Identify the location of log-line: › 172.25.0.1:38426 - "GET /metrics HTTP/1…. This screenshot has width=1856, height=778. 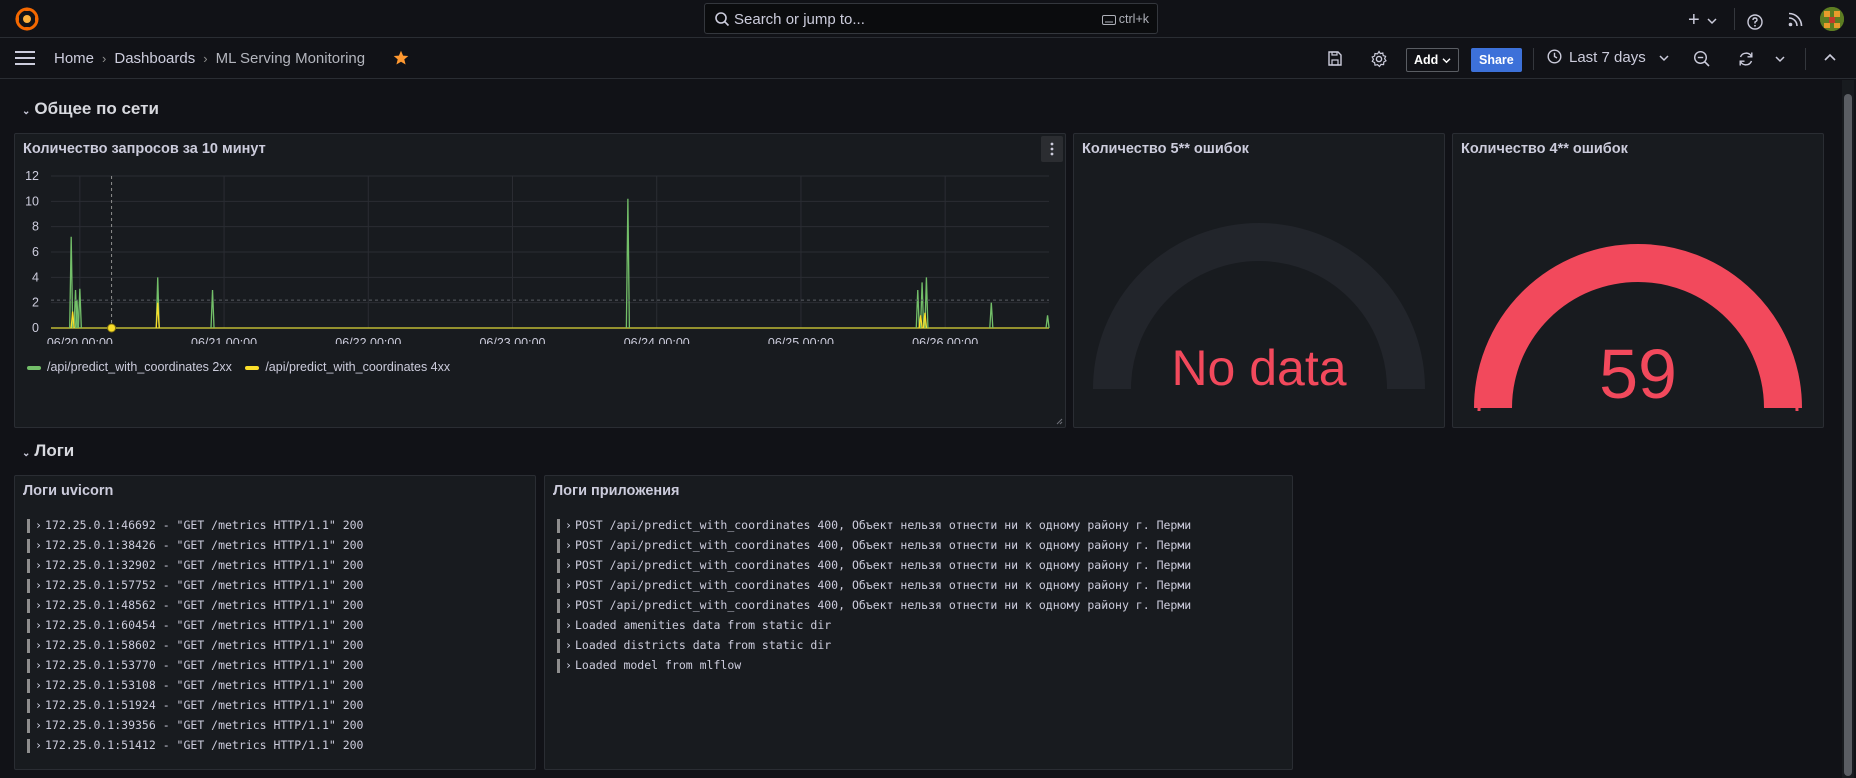
(195, 545).